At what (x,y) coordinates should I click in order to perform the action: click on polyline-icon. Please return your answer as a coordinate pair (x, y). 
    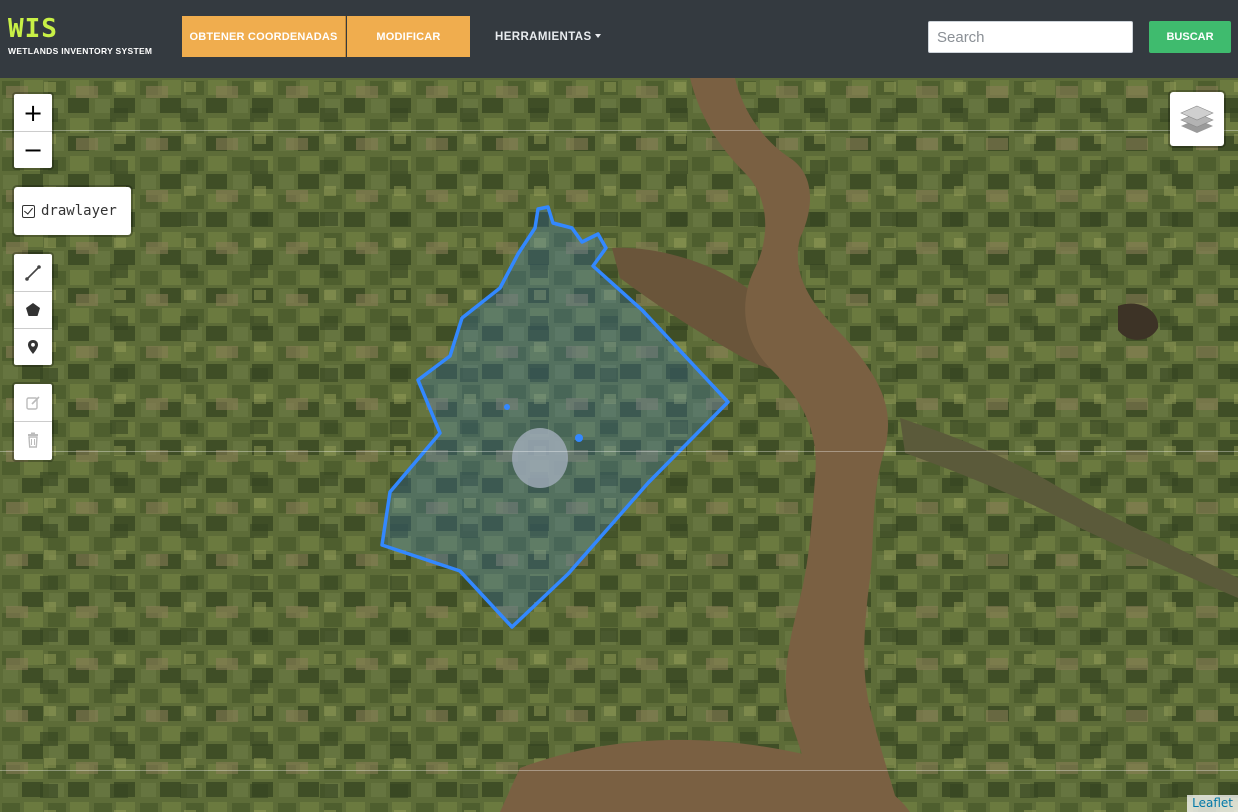
    Looking at the image, I should click on (33, 272).